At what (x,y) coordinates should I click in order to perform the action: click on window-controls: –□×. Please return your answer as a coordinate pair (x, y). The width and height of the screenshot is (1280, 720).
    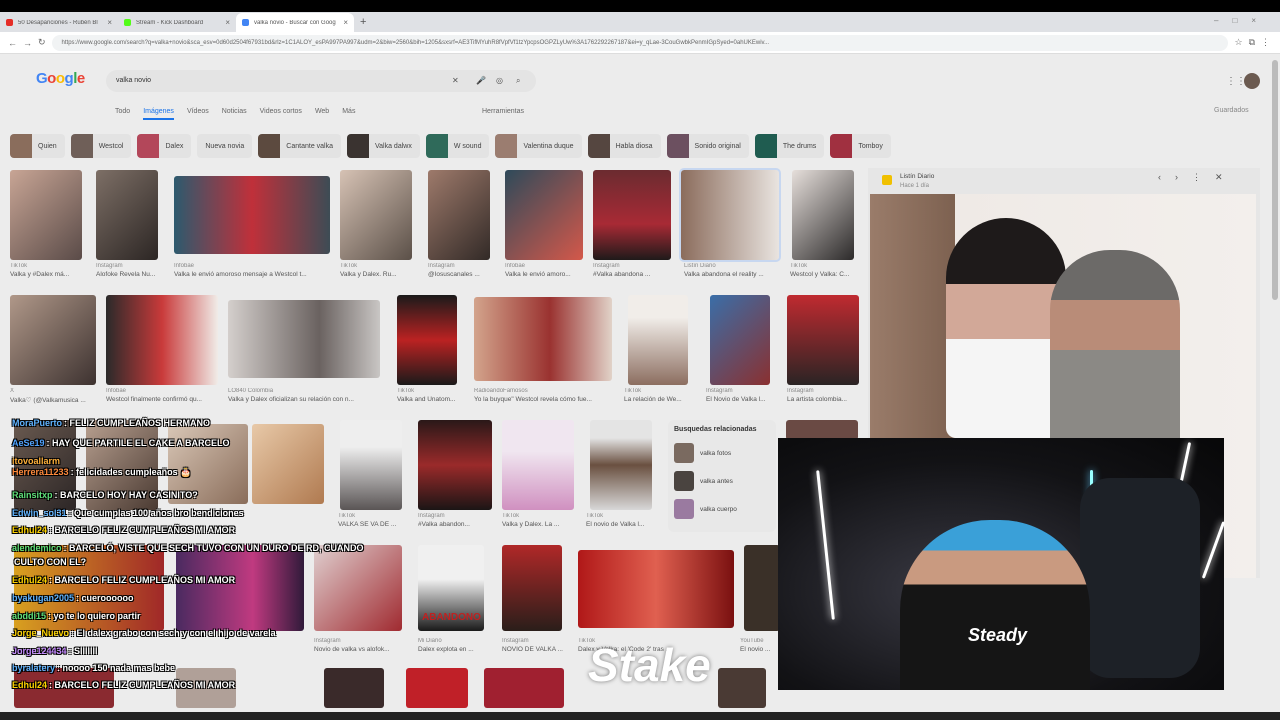
    Looking at the image, I should click on (1242, 20).